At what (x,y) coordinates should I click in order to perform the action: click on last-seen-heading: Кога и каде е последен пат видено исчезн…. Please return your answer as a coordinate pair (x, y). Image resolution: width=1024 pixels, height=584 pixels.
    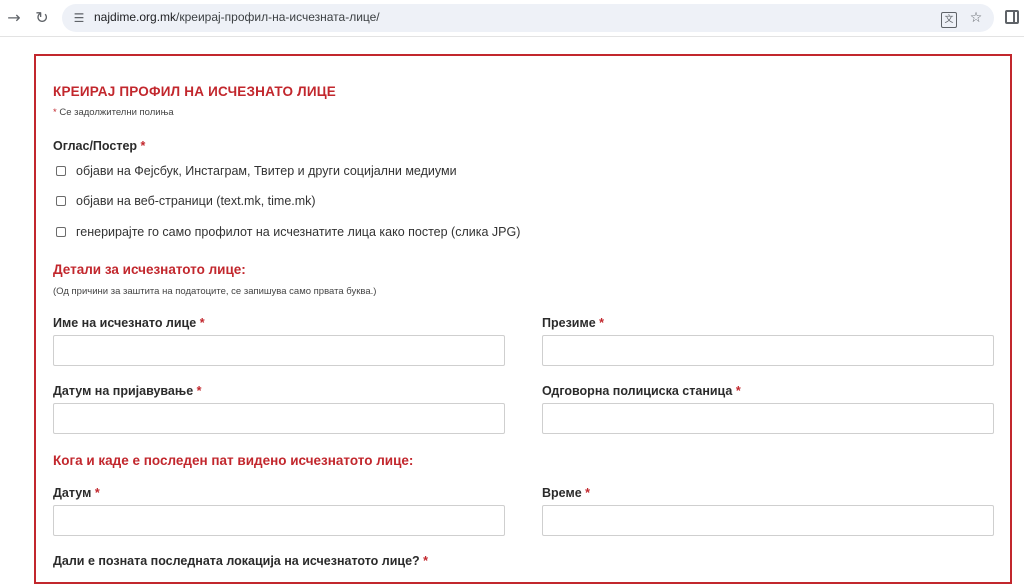
    Looking at the image, I should click on (233, 460).